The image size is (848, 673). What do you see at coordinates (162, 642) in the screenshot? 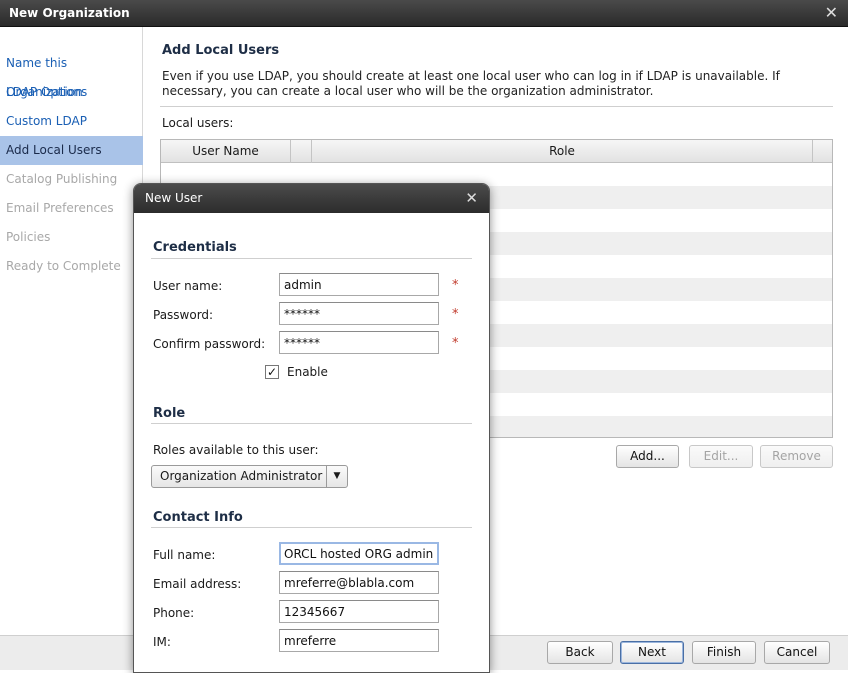
I see `im-label: IM:` at bounding box center [162, 642].